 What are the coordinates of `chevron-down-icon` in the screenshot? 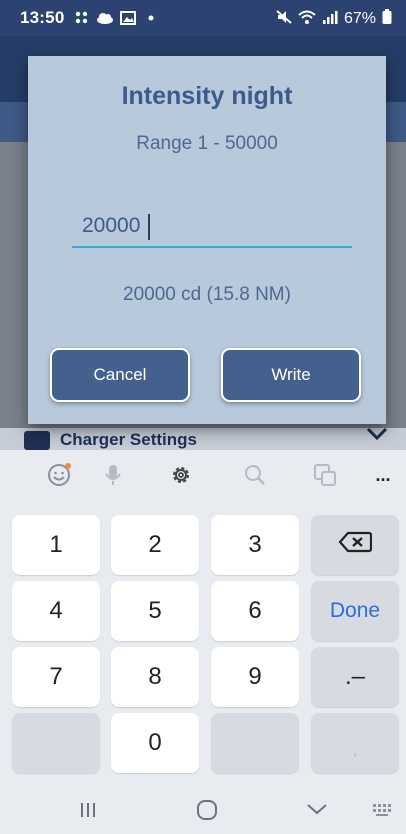 It's located at (377, 437).